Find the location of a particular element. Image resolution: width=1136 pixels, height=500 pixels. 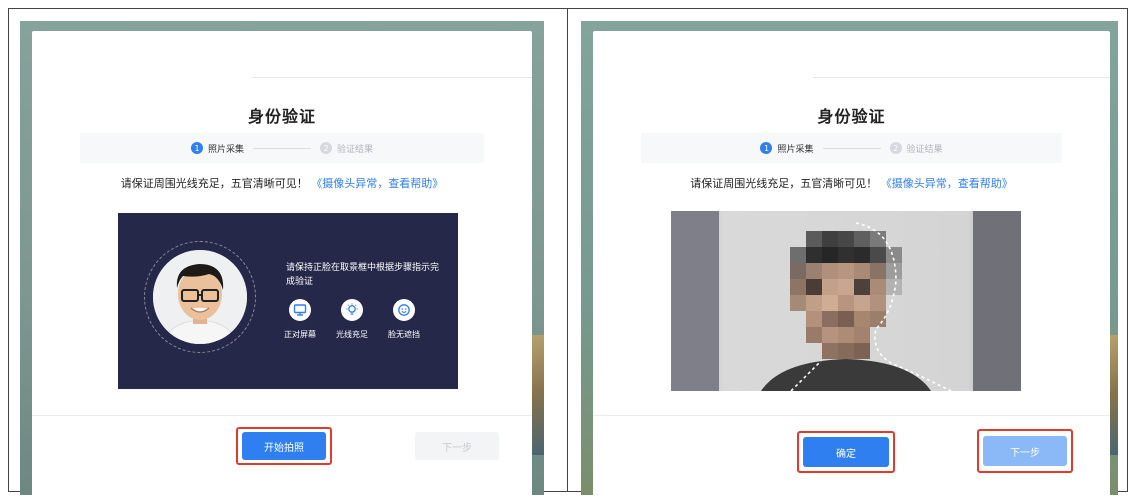

lightbulb-icon is located at coordinates (352, 310).